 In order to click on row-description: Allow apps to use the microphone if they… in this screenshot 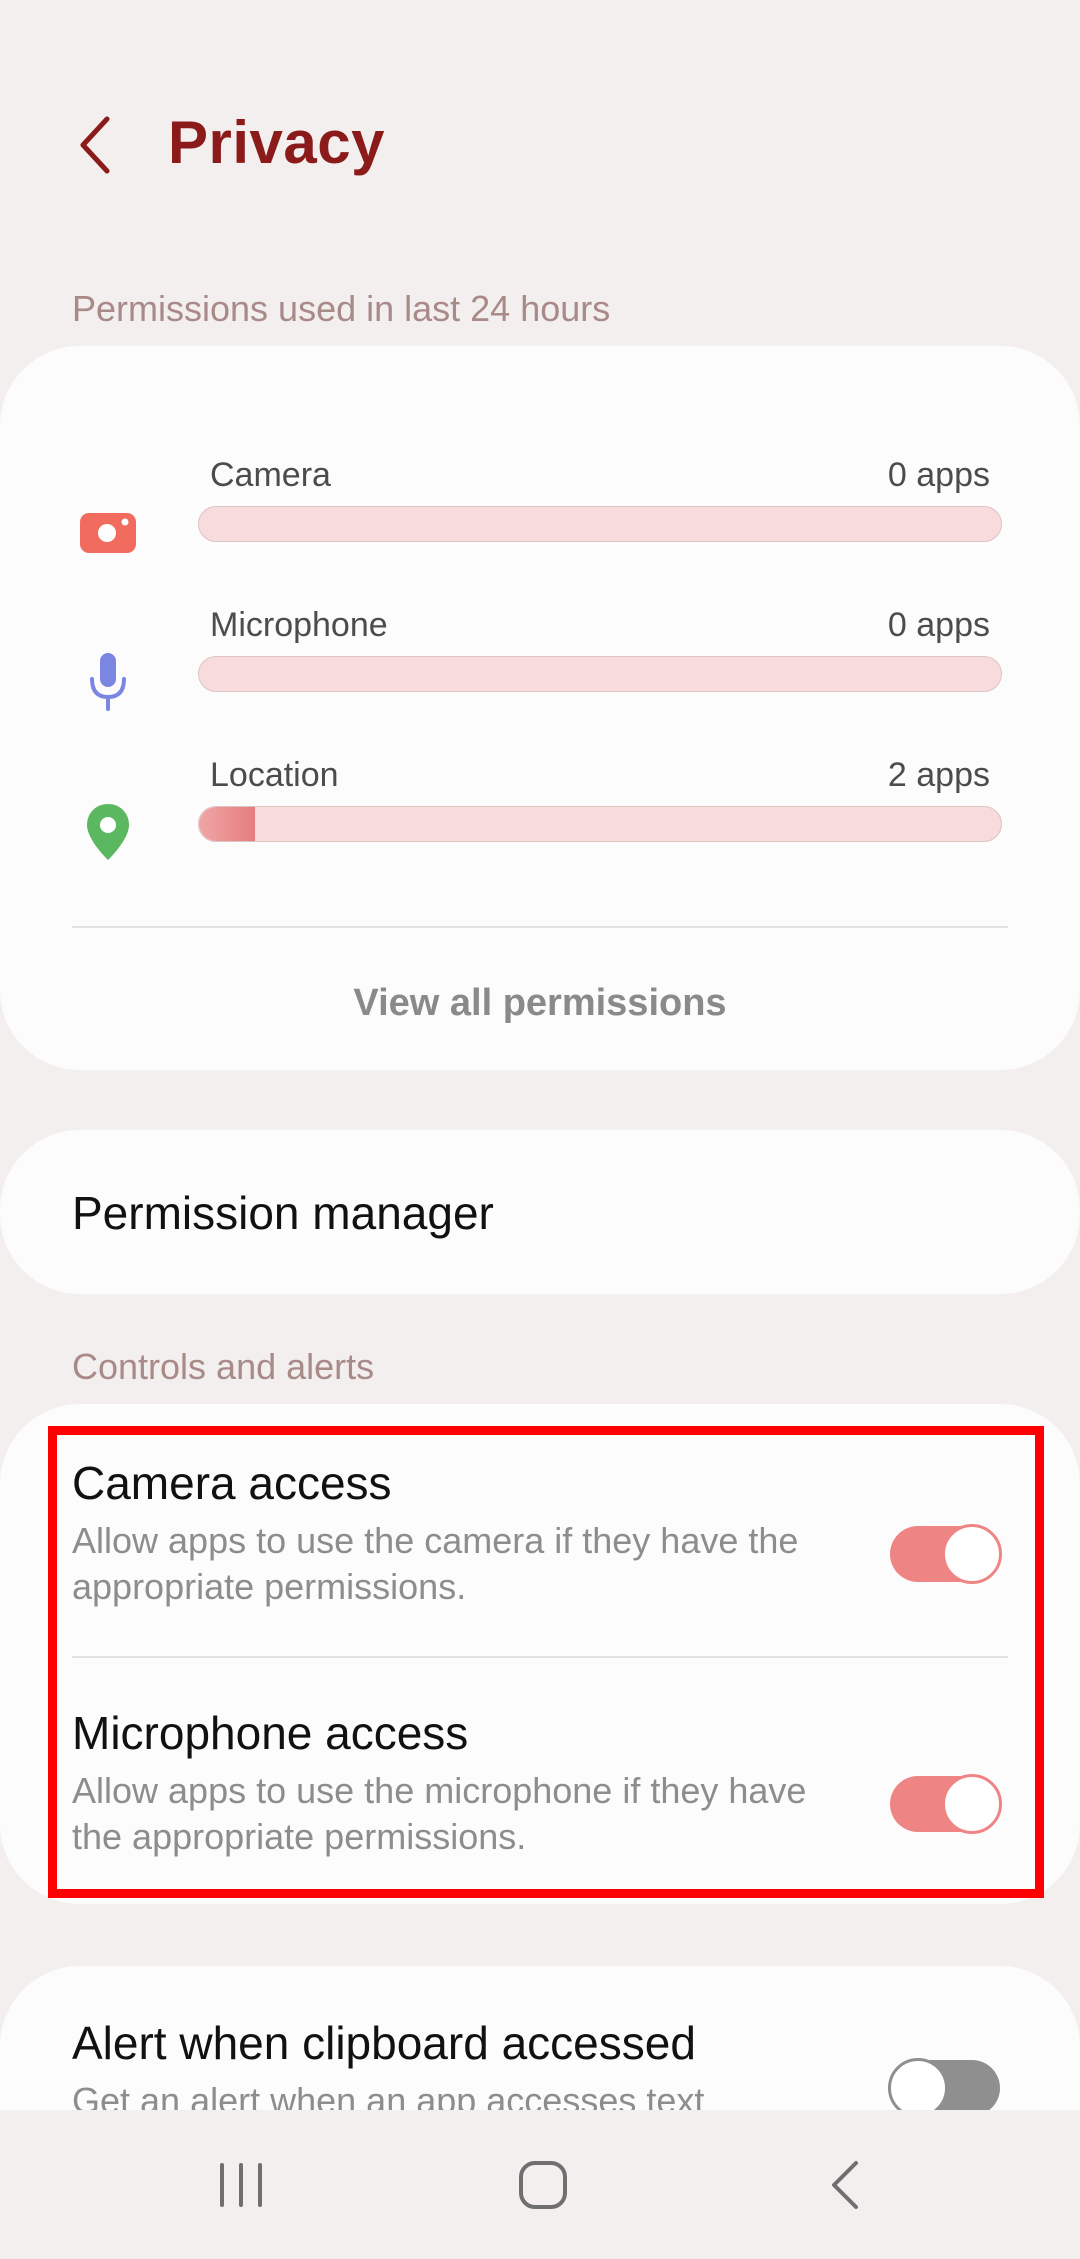, I will do `click(439, 1813)`.